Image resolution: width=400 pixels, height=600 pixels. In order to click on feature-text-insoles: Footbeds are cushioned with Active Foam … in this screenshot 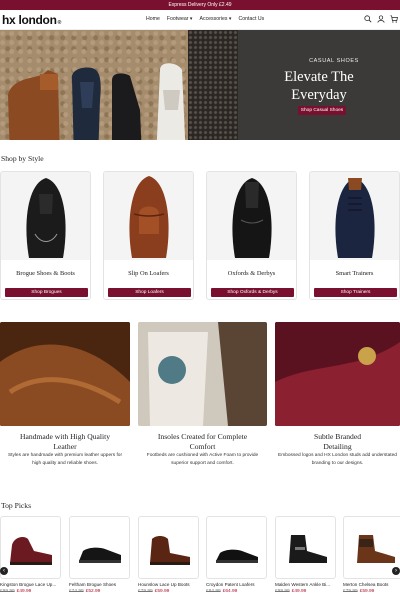, I will do `click(202, 459)`.